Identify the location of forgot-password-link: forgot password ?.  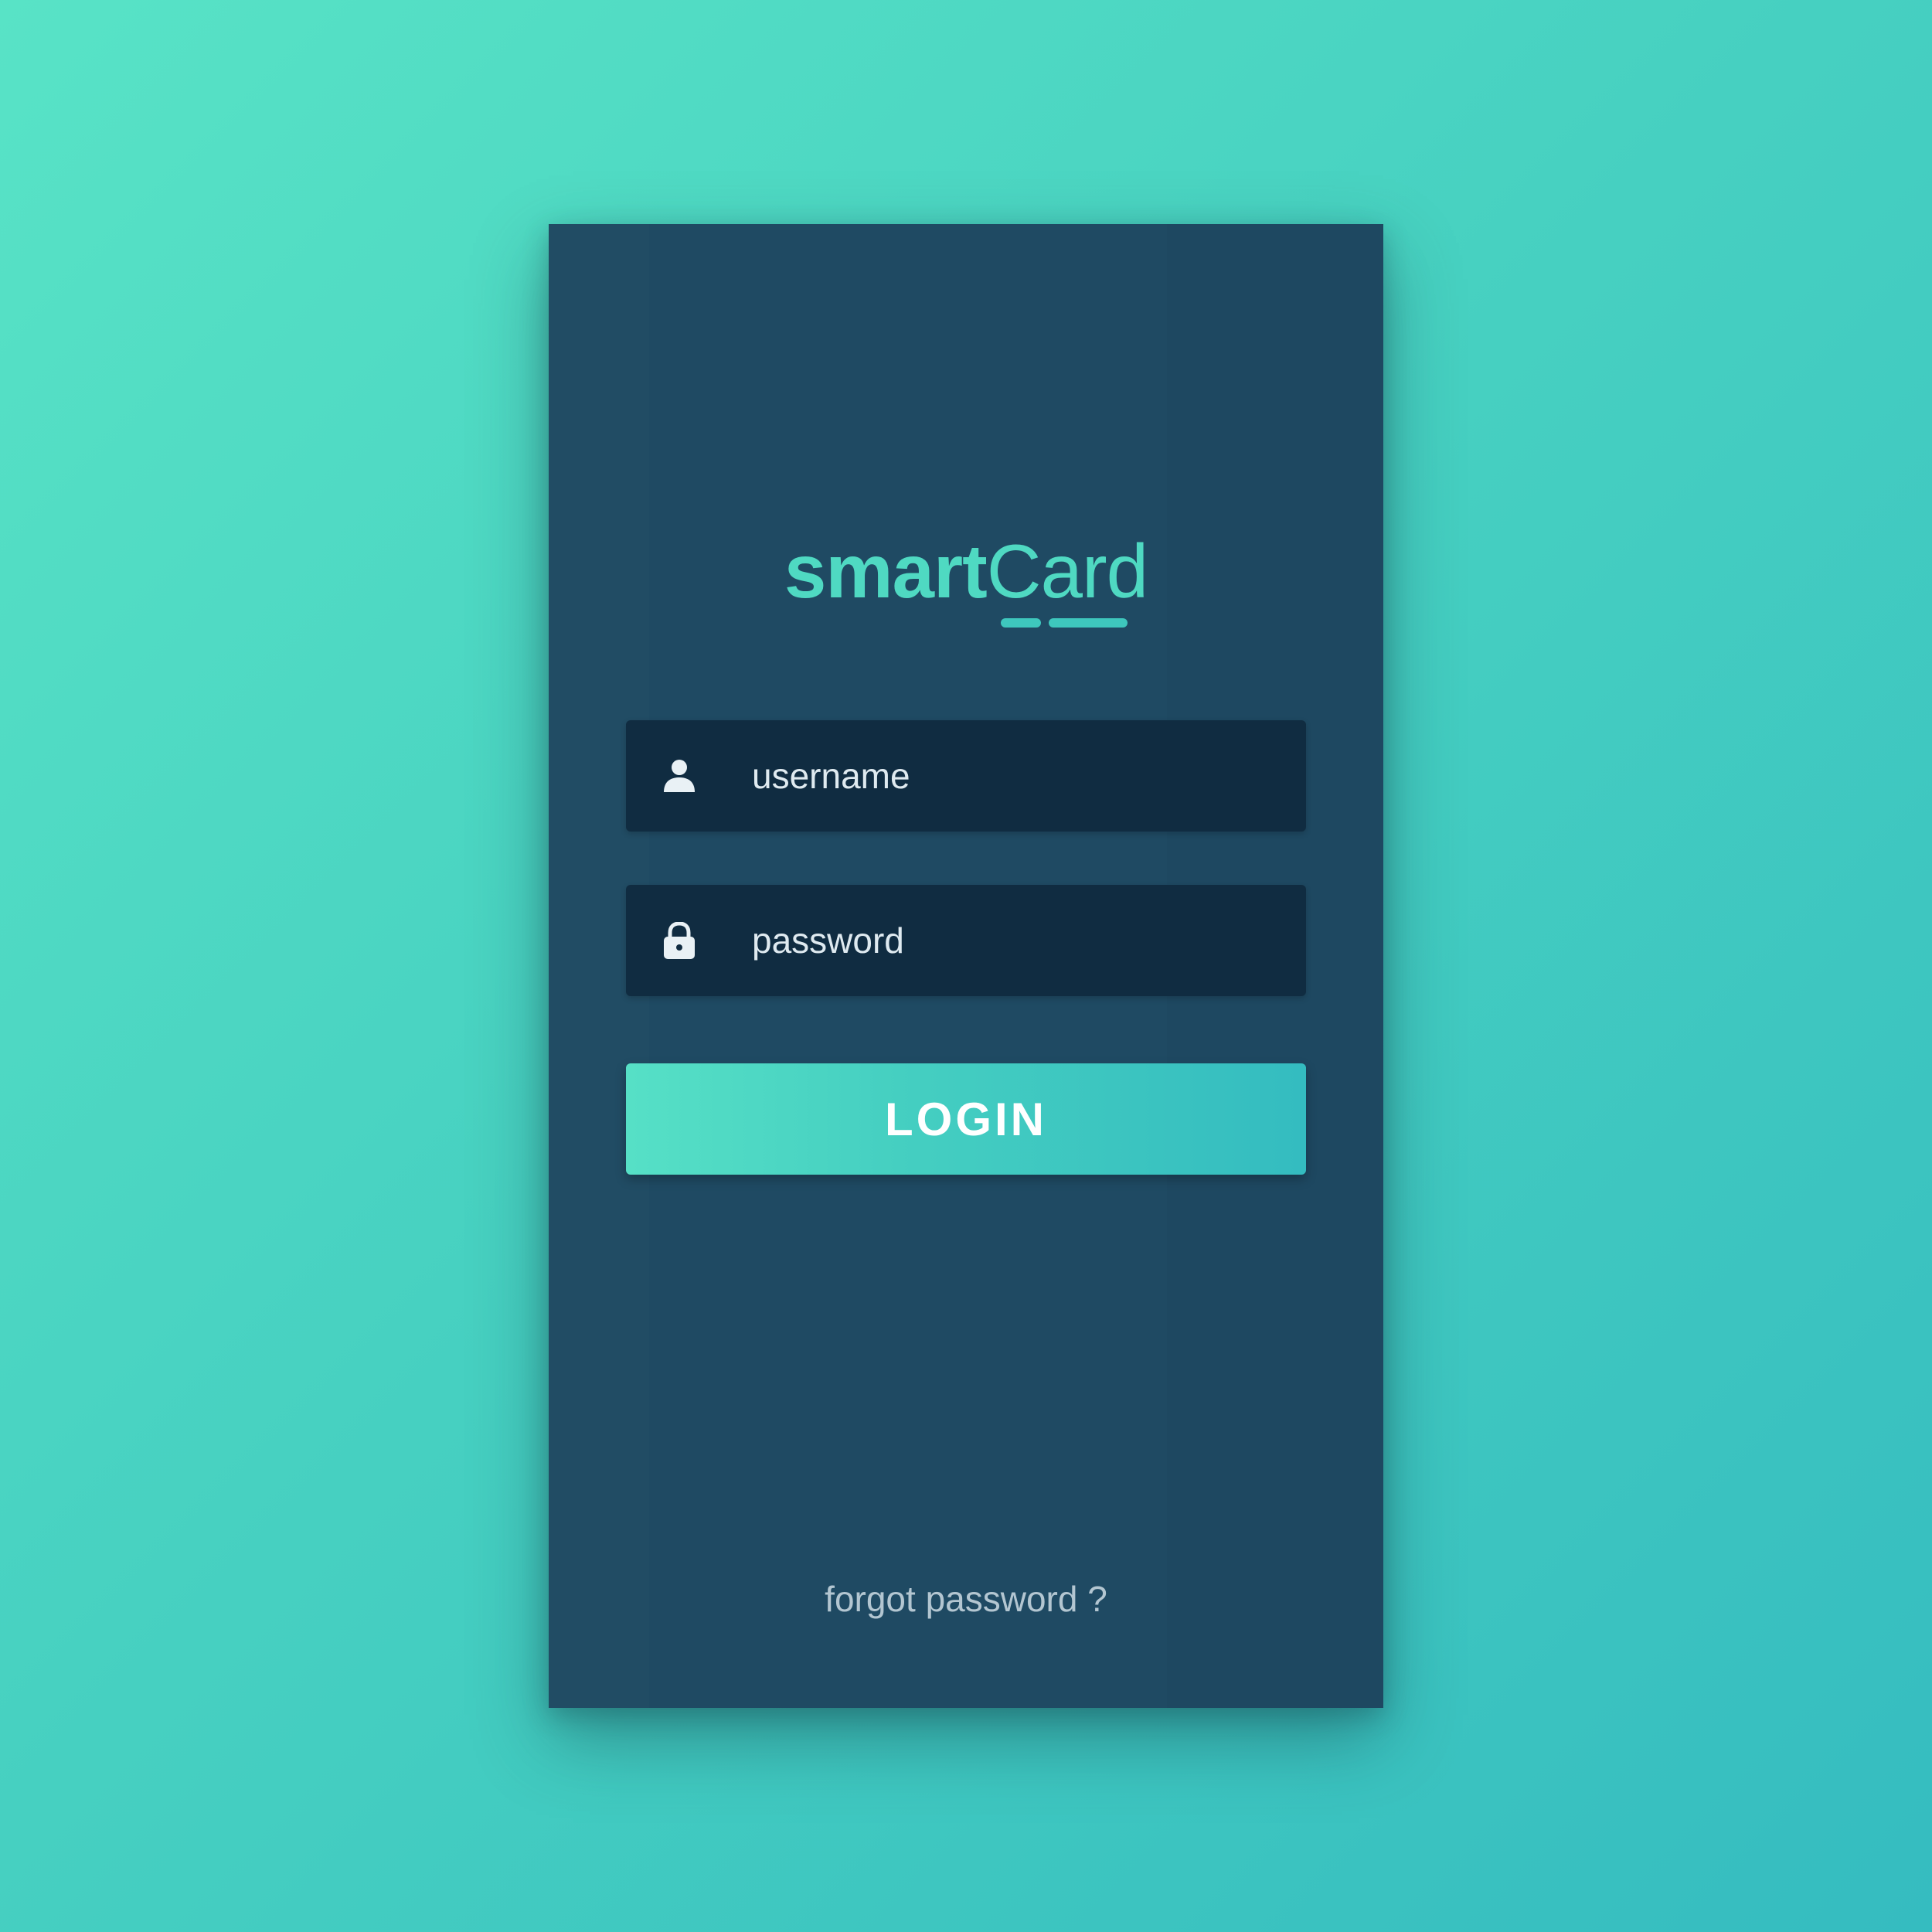
(966, 1599).